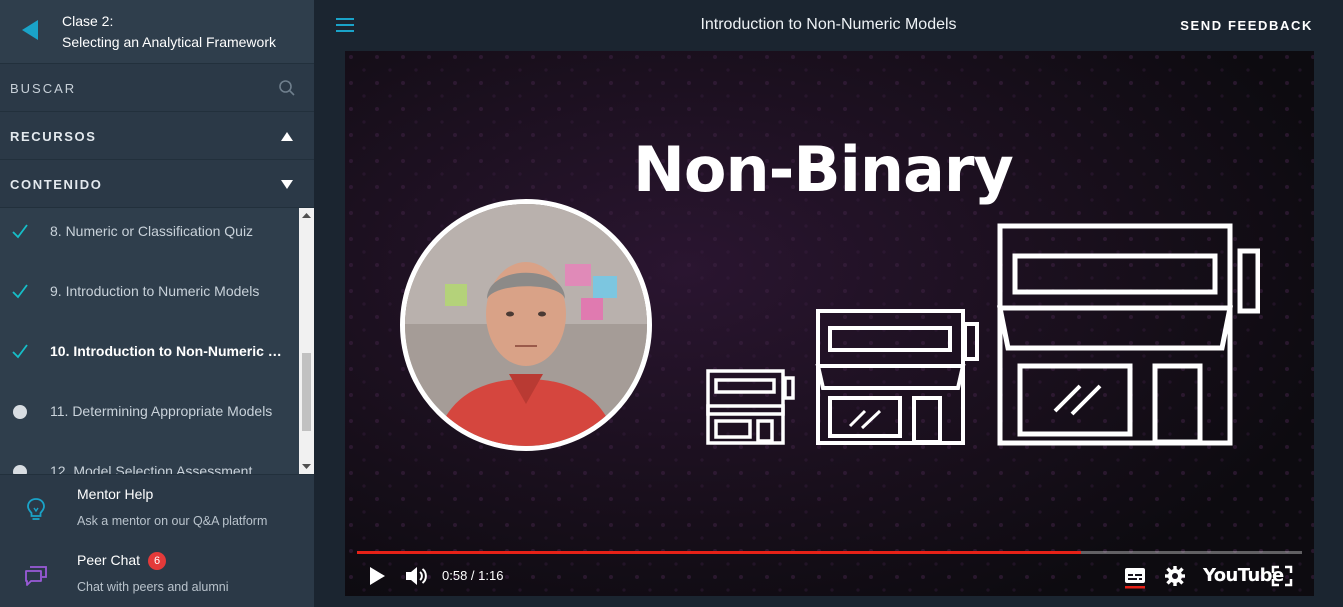 The width and height of the screenshot is (1343, 607). What do you see at coordinates (36, 509) in the screenshot?
I see `lightbulb-icon` at bounding box center [36, 509].